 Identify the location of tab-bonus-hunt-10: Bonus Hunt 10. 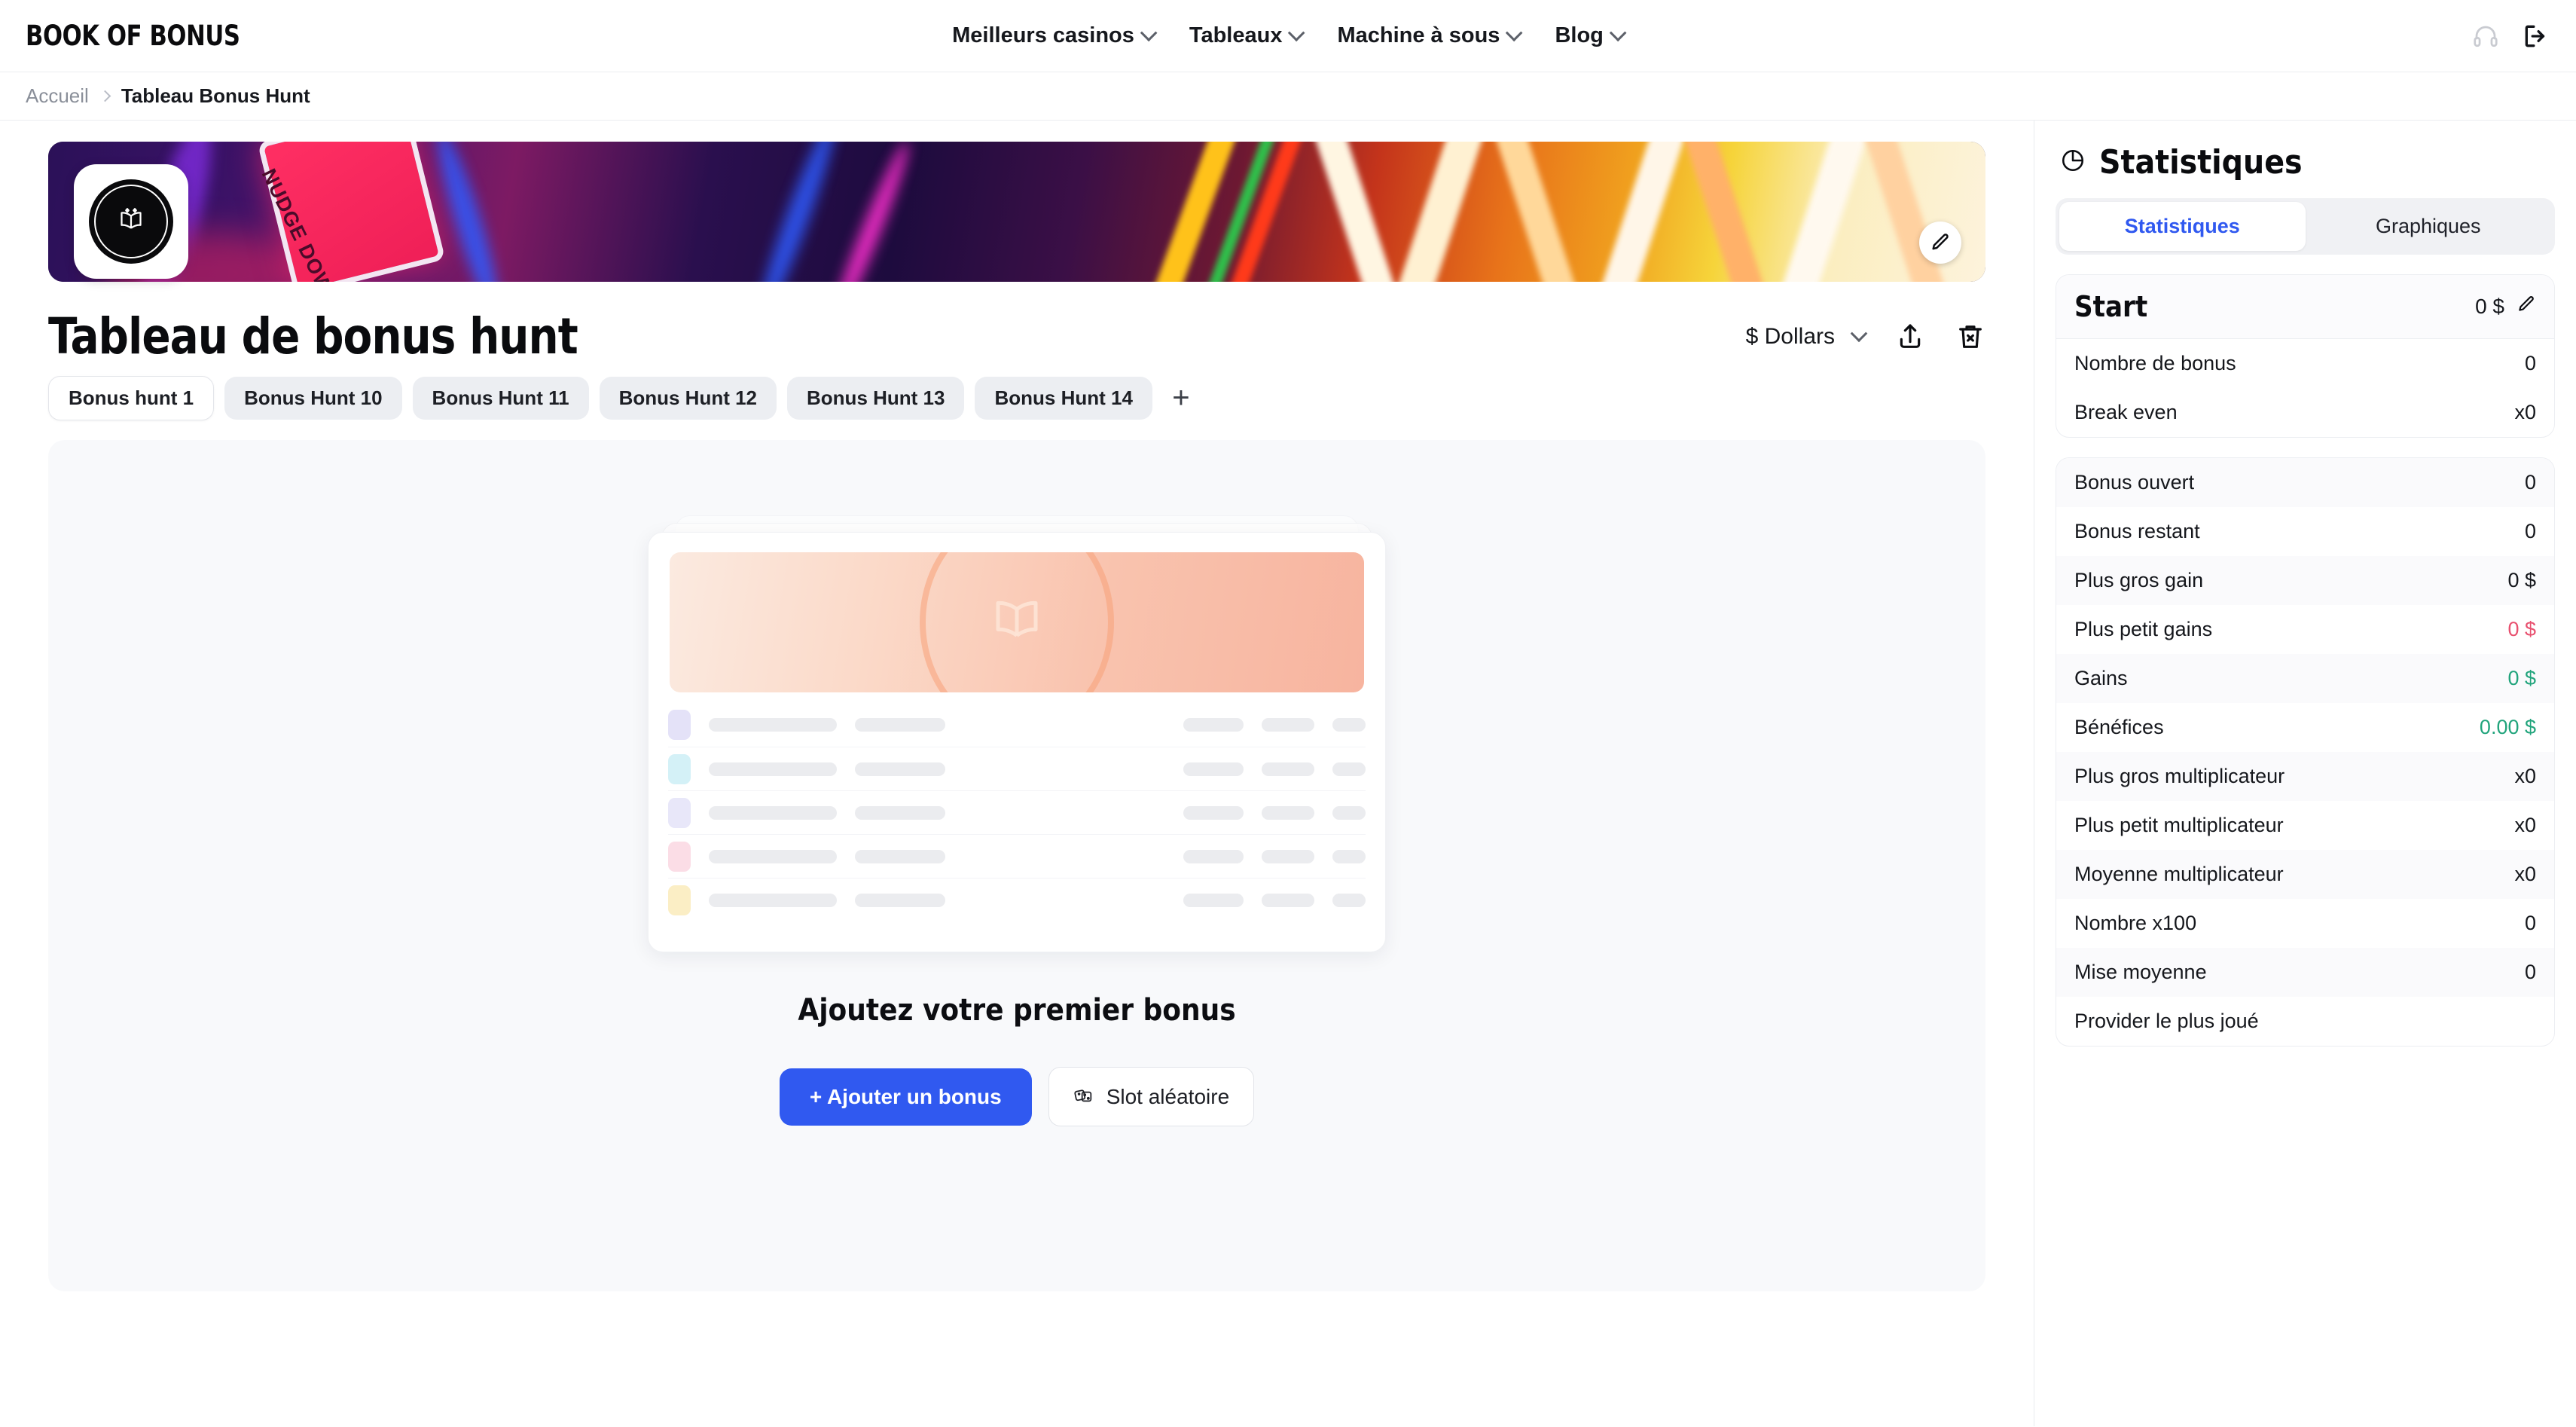
(313, 398).